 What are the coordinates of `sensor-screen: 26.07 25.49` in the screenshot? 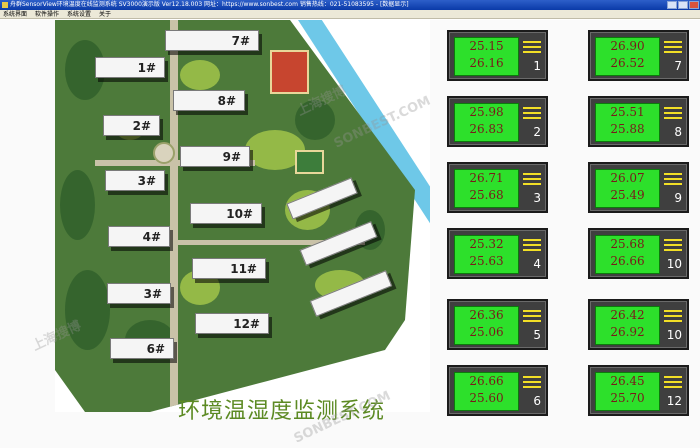 It's located at (627, 188).